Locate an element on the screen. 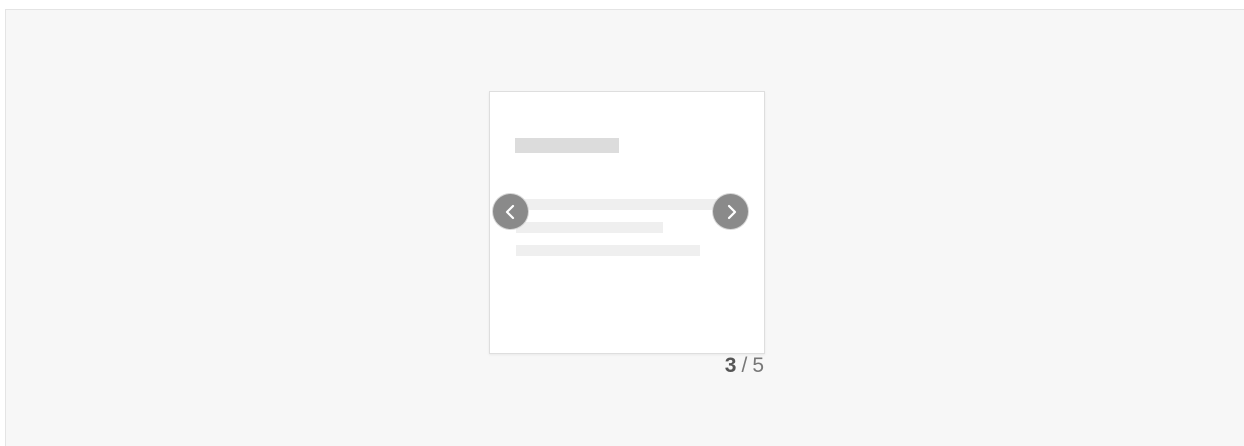 This screenshot has width=1244, height=446. previous-page-button is located at coordinates (510, 211).